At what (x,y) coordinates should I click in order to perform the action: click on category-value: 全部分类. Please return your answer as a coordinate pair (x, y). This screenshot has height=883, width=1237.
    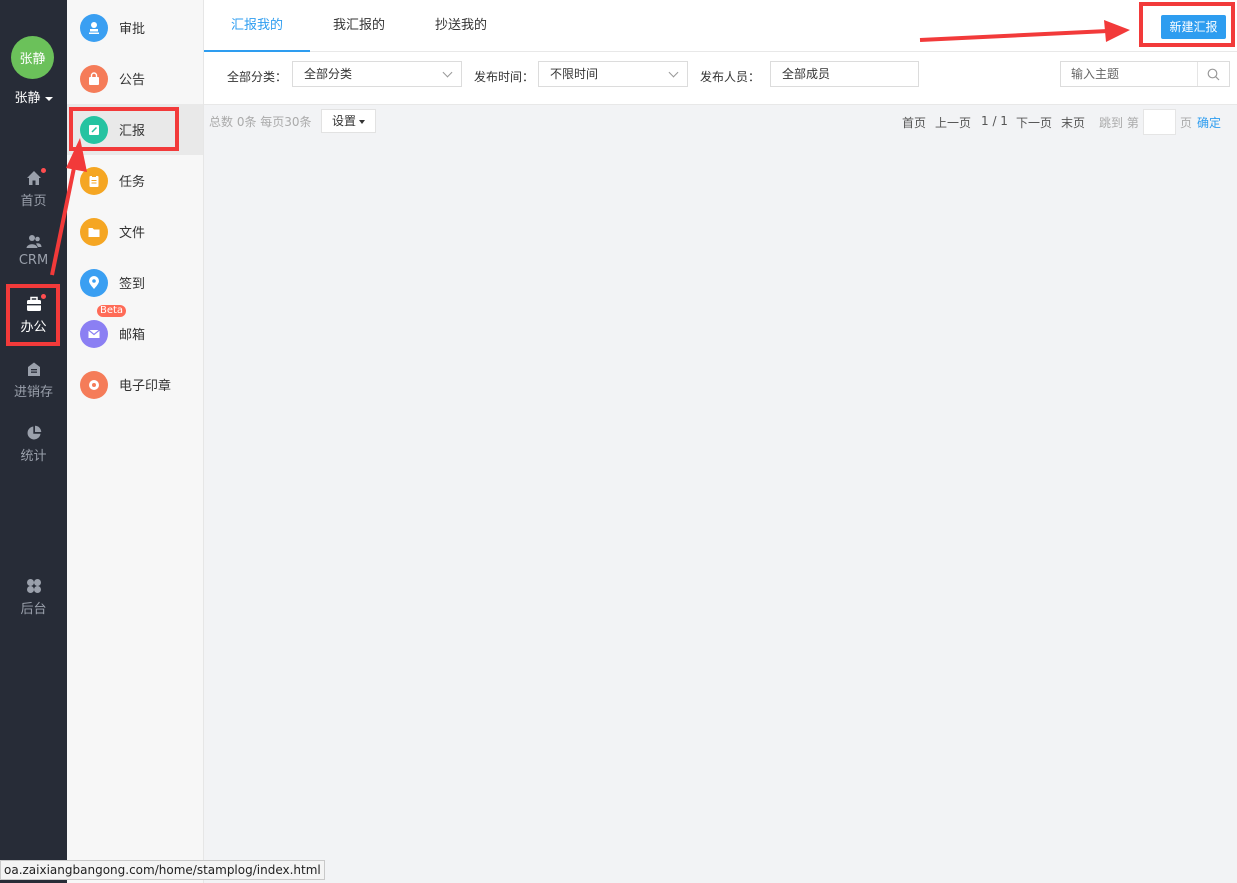
    Looking at the image, I should click on (328, 74).